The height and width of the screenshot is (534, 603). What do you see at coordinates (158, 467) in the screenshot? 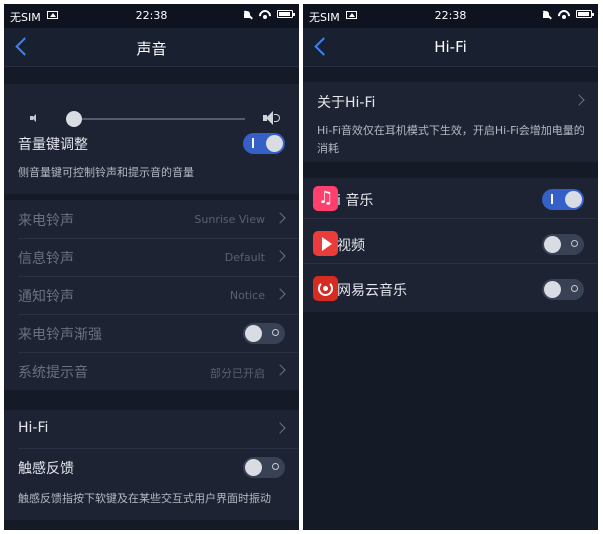
I see `haptic-row: 触感反馈` at bounding box center [158, 467].